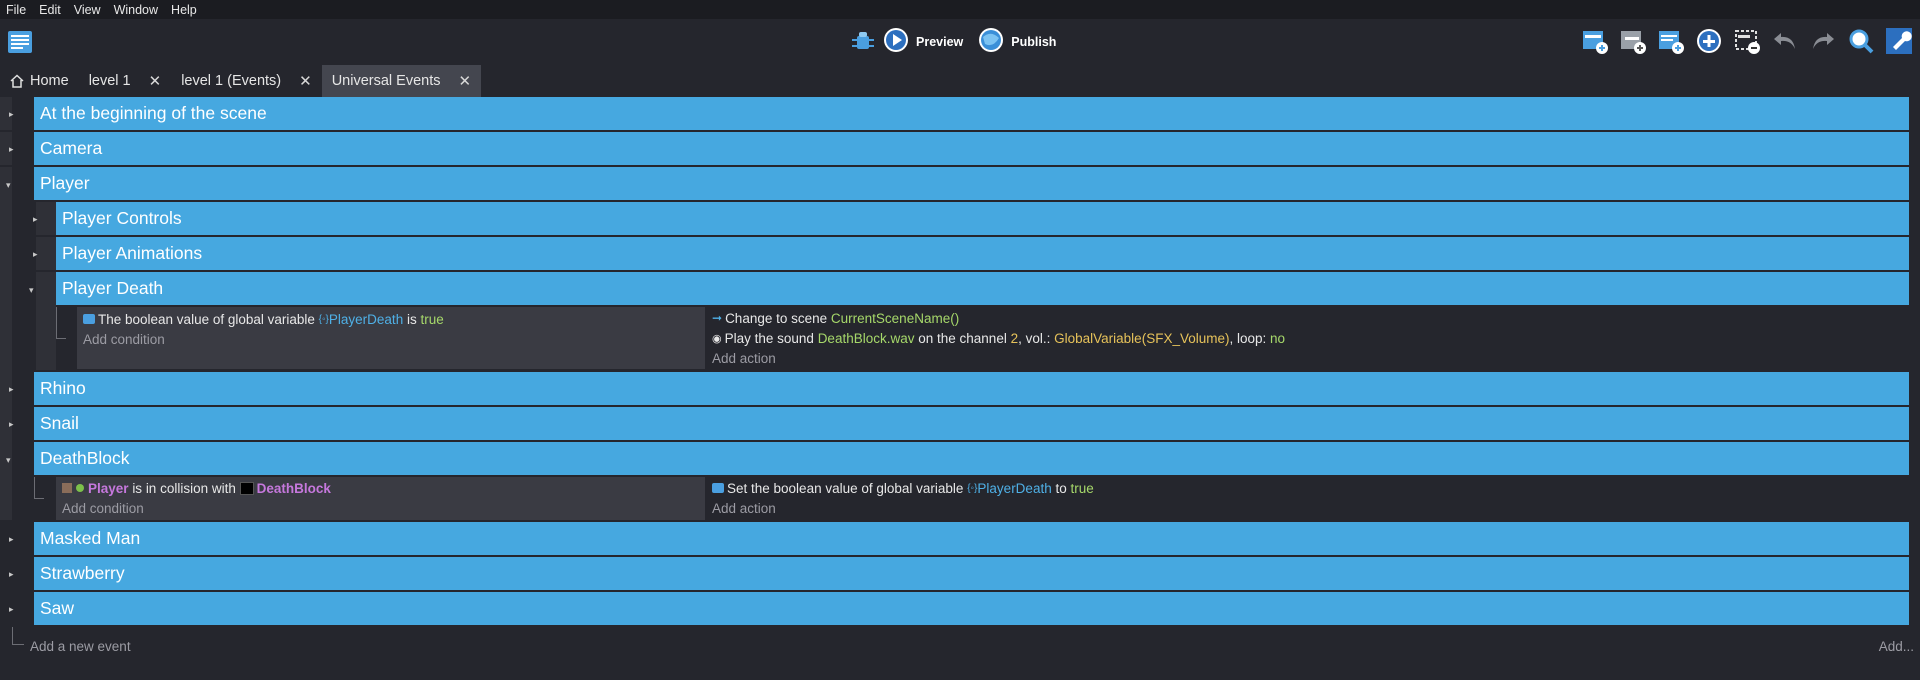 This screenshot has width=1920, height=680. What do you see at coordinates (71, 148) in the screenshot?
I see `group-title: Camera` at bounding box center [71, 148].